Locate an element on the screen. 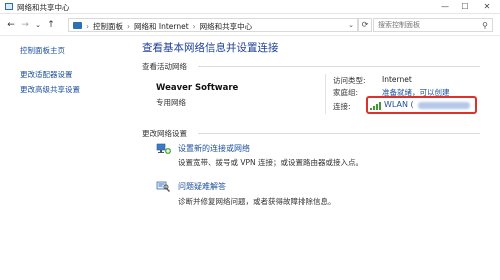  column-divider is located at coordinates (325, 94).